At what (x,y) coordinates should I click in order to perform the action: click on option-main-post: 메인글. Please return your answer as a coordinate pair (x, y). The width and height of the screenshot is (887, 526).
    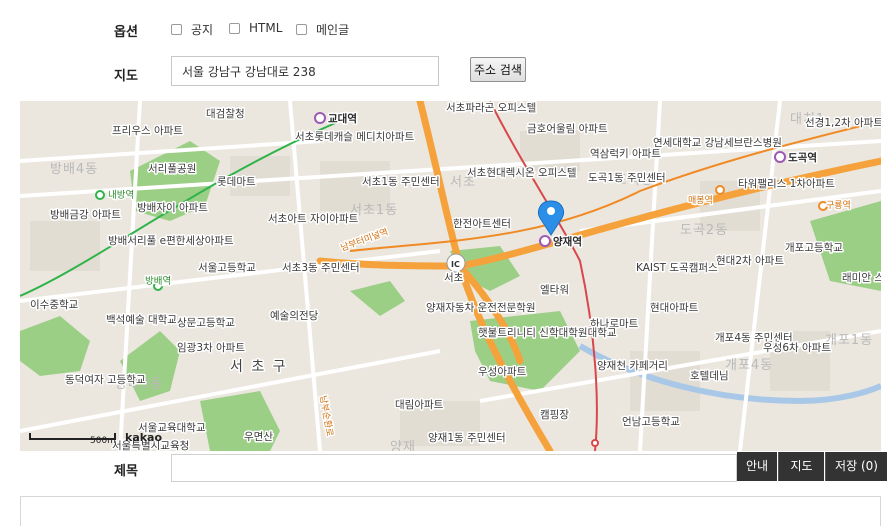
    Looking at the image, I should click on (322, 29).